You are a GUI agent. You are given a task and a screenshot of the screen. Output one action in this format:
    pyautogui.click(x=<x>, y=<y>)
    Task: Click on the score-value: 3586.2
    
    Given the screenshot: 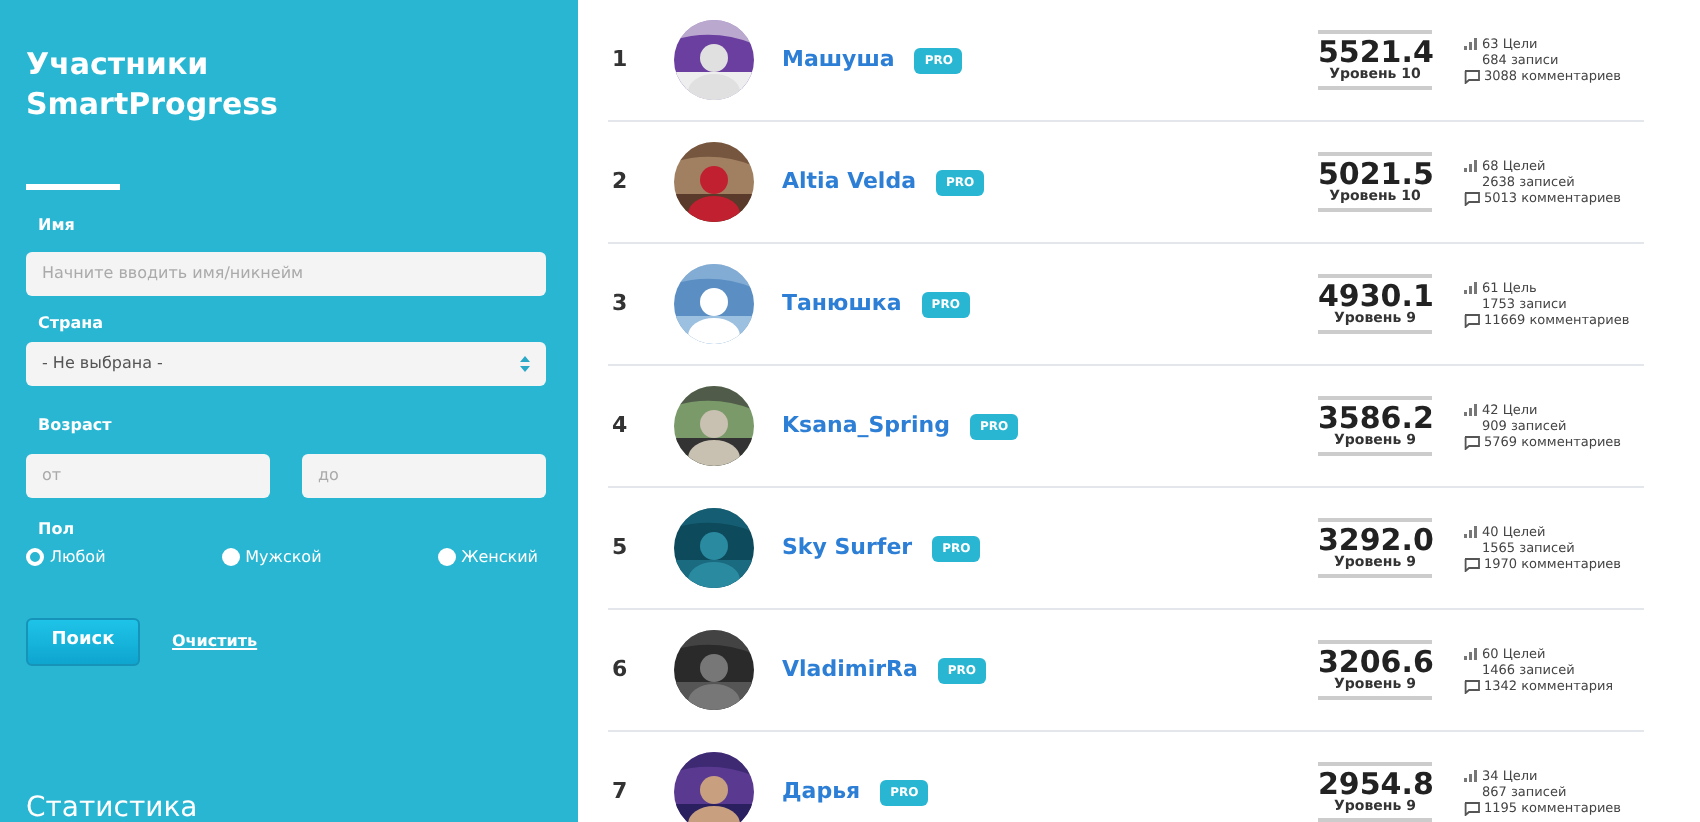 What is the action you would take?
    pyautogui.click(x=1375, y=417)
    